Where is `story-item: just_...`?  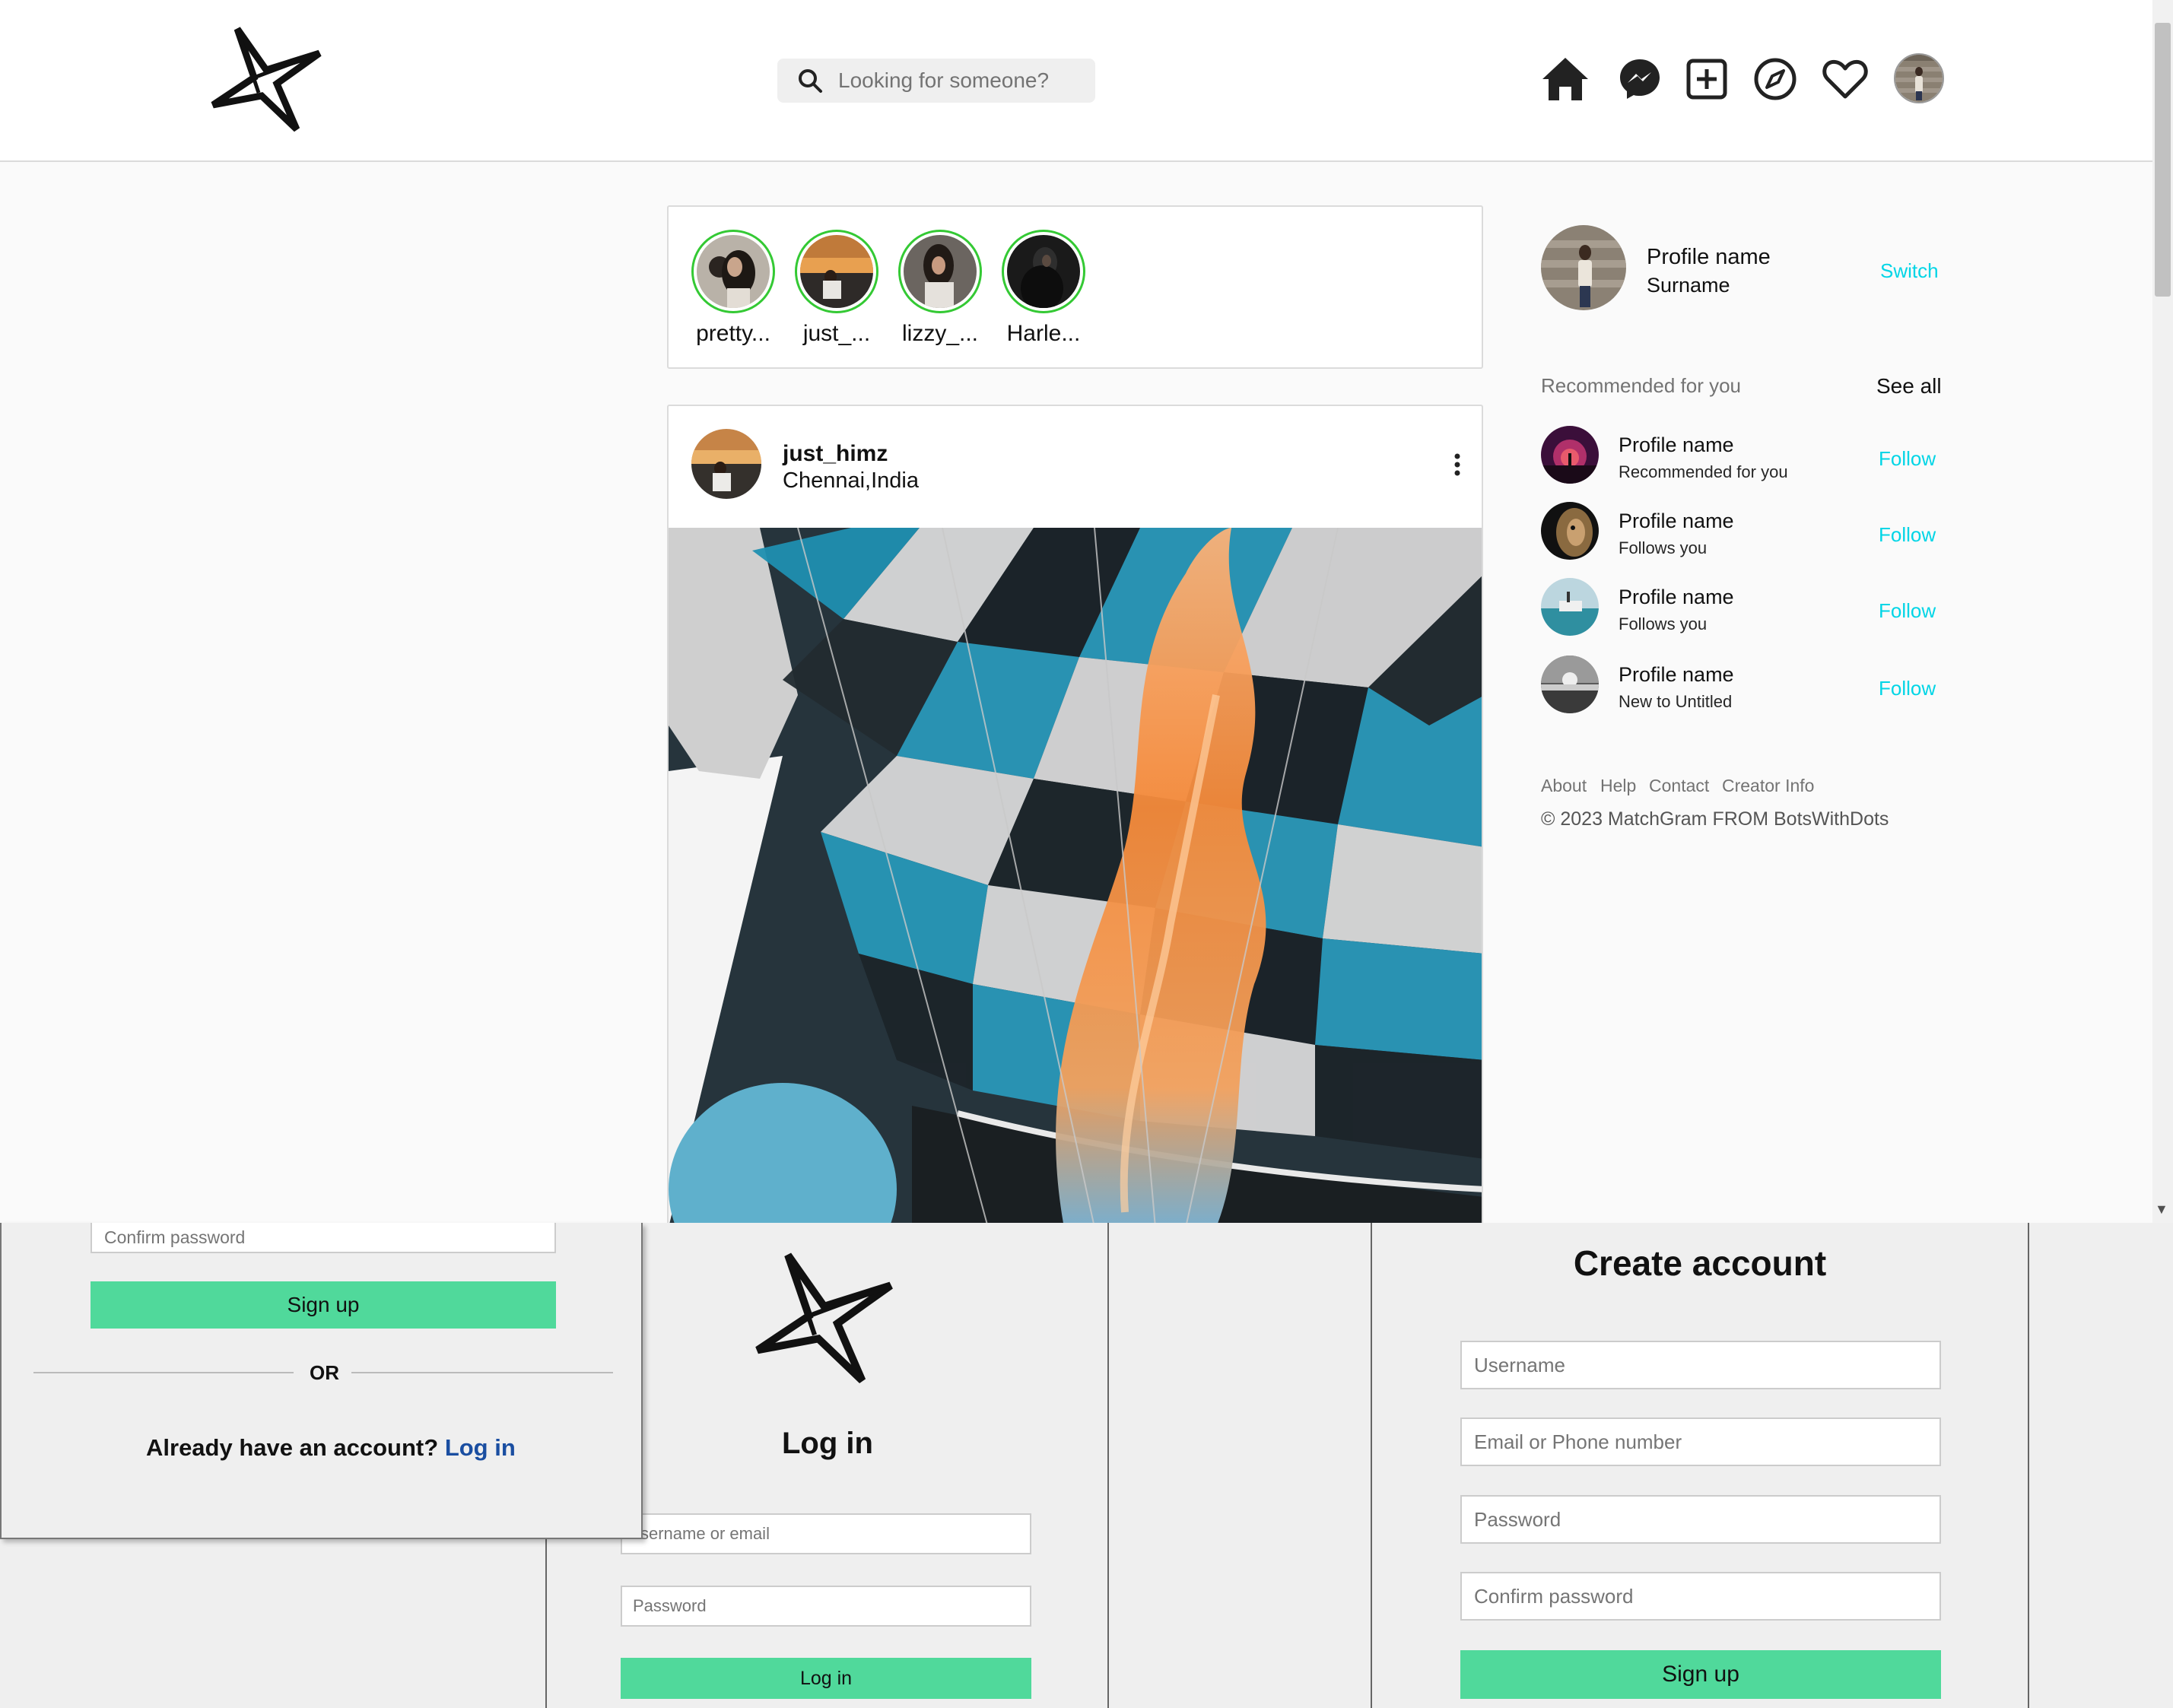
story-item: just_... is located at coordinates (836, 288).